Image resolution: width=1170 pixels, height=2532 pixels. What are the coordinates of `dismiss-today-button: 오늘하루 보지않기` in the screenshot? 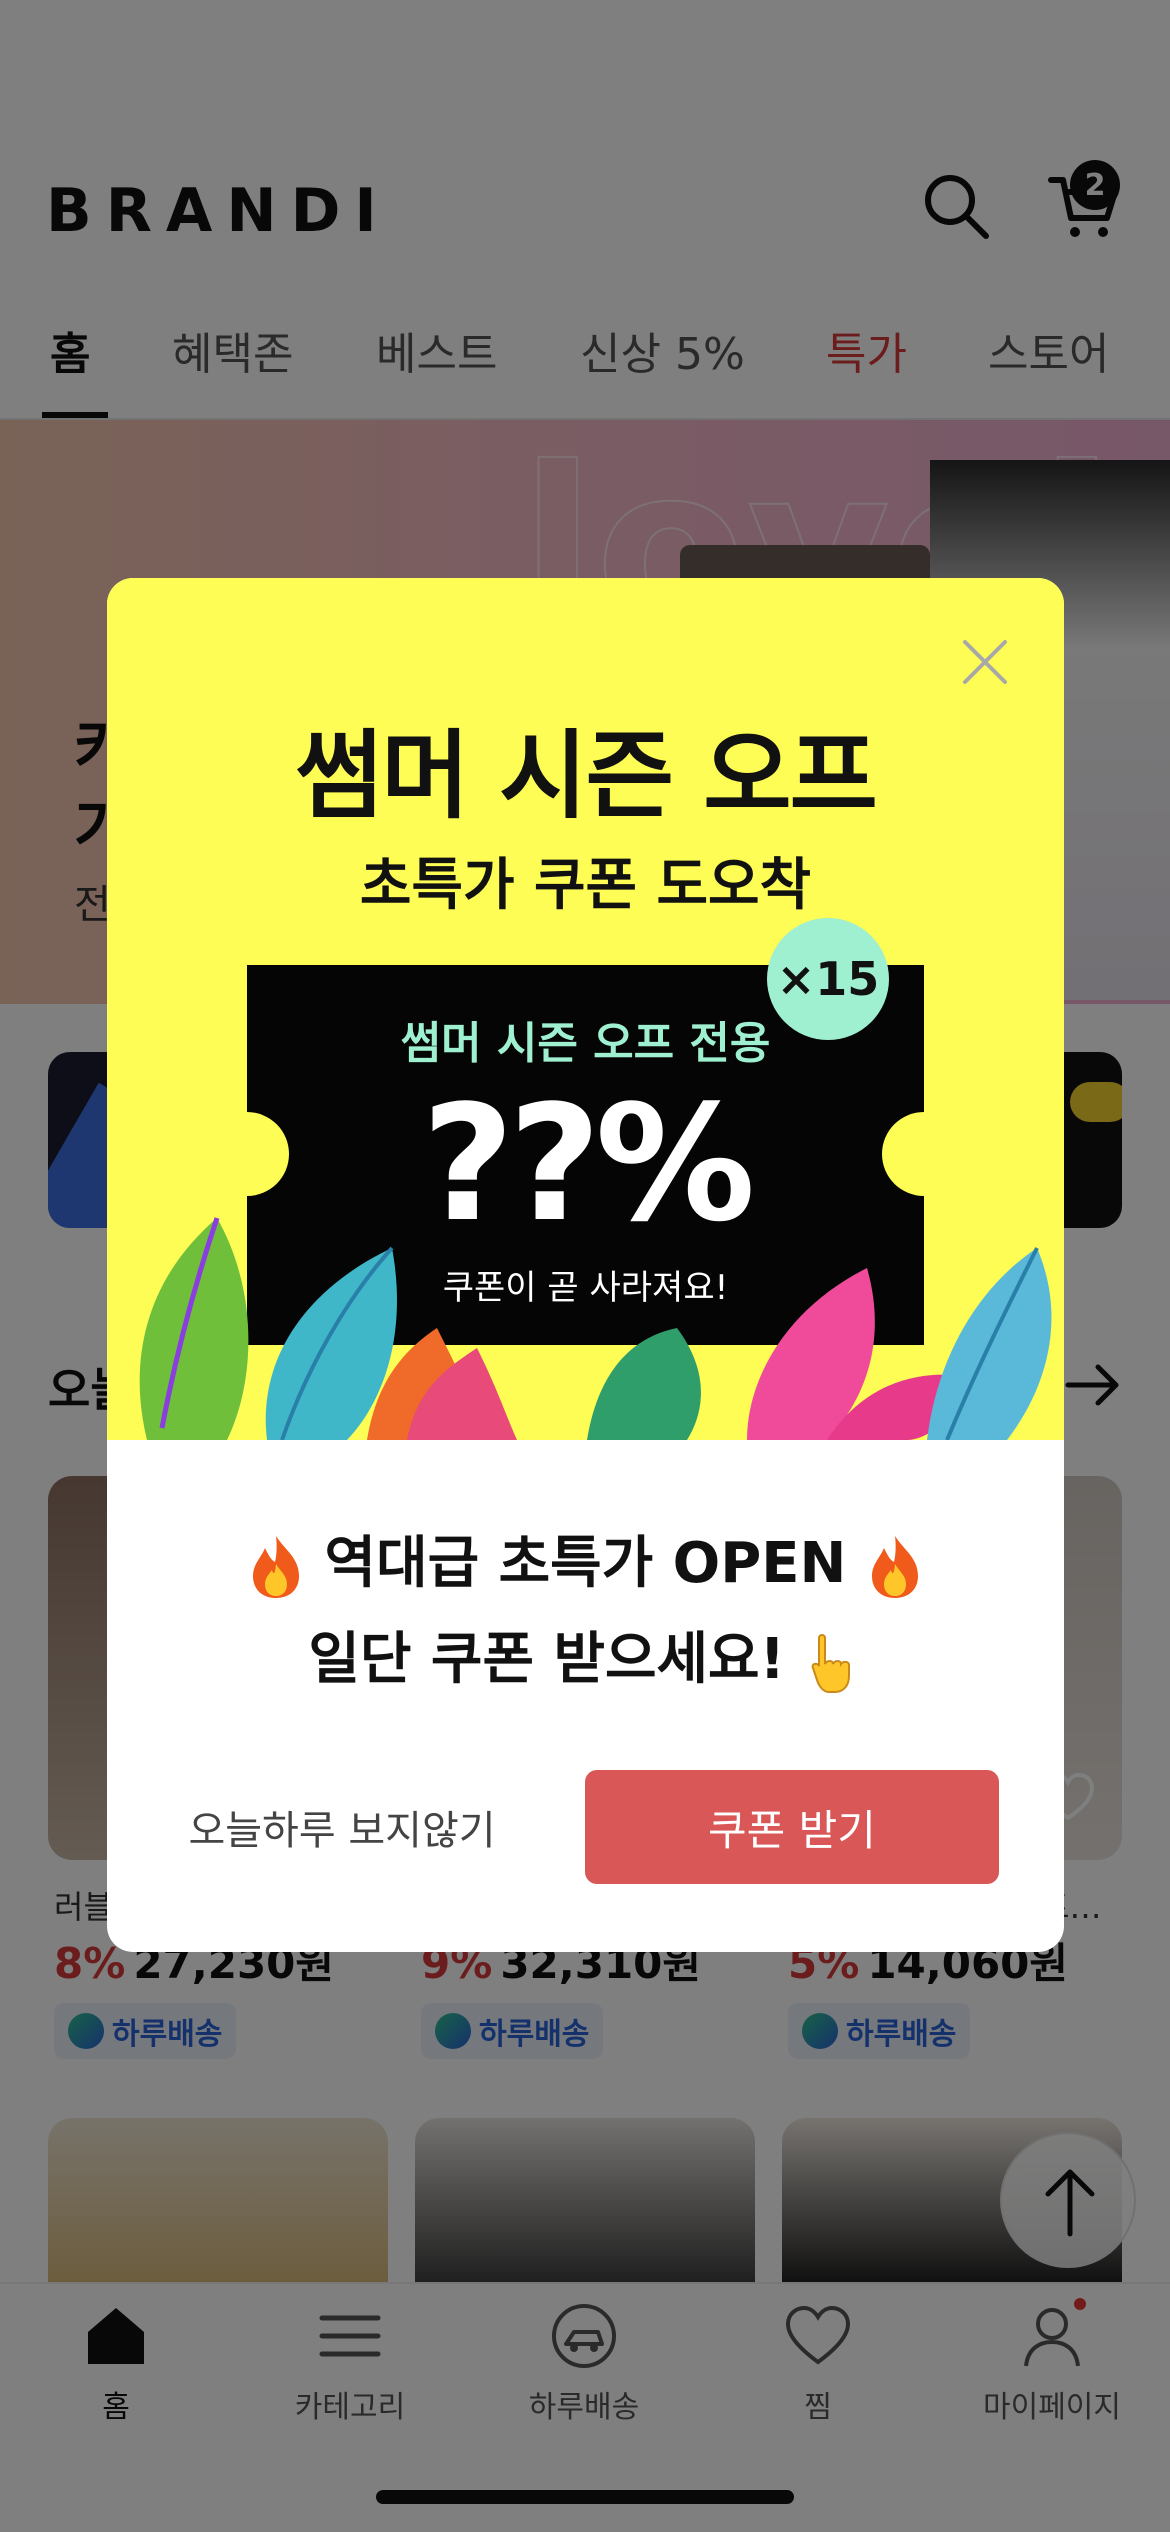 It's located at (342, 1827).